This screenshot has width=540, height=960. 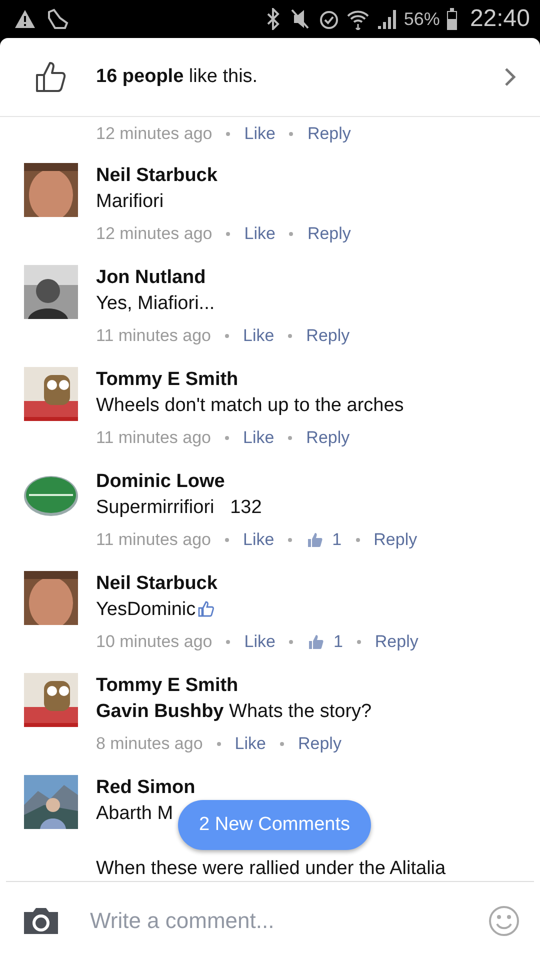 I want to click on comment-time: 10 minutes ago, so click(x=154, y=642).